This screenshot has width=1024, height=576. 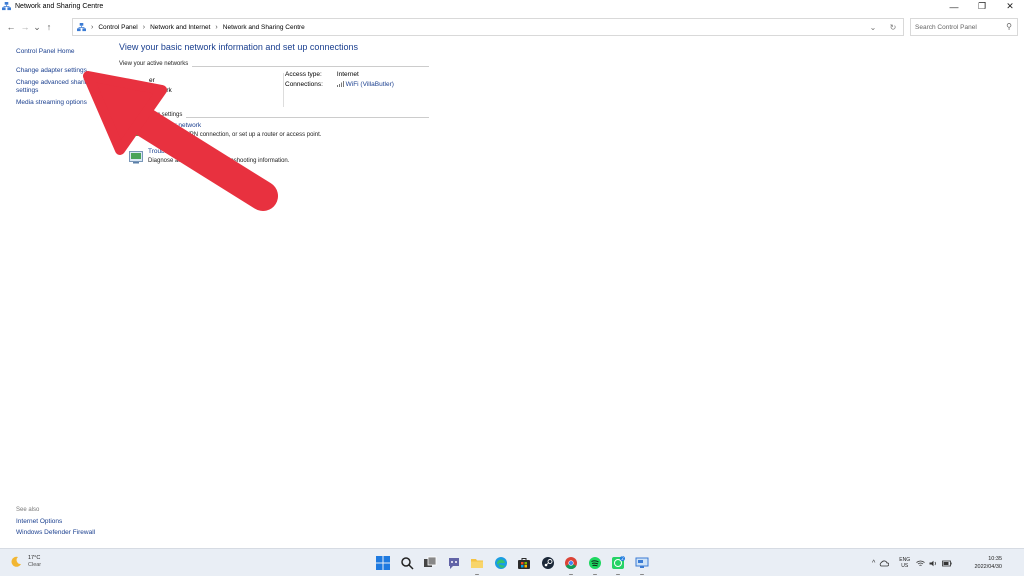 I want to click on network-name: er, so click(x=152, y=80).